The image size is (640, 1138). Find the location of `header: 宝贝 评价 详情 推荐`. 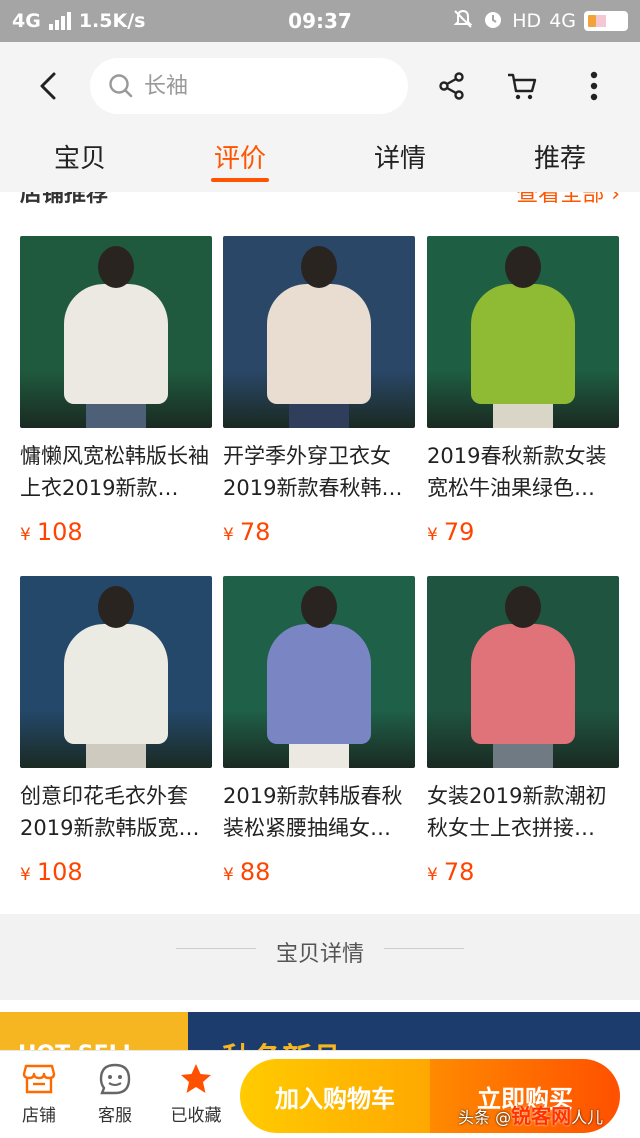

header: 宝贝 评价 详情 推荐 is located at coordinates (320, 117).